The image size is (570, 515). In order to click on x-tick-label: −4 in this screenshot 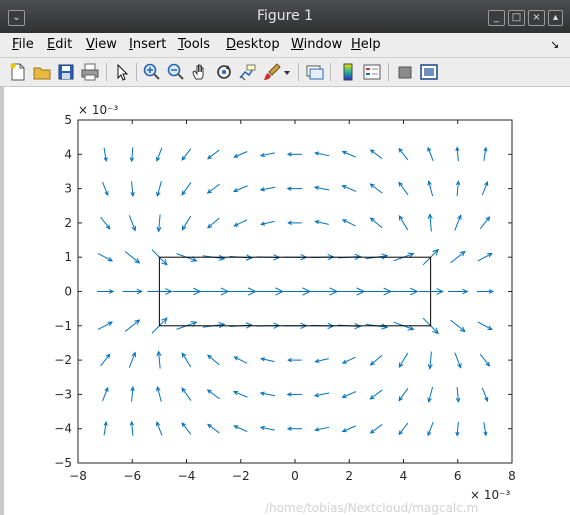, I will do `click(187, 476)`.